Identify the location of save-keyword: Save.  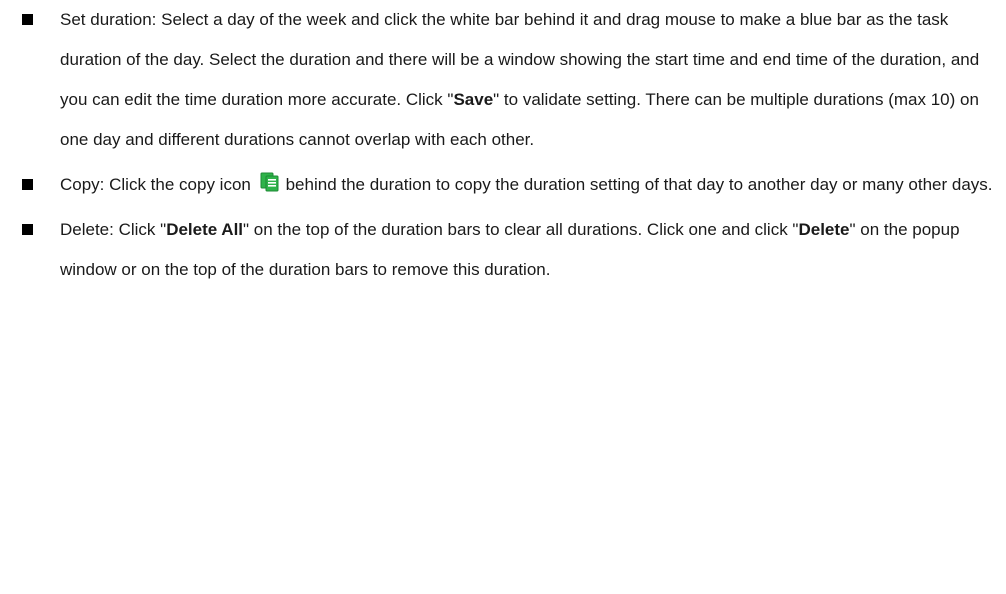
(473, 99).